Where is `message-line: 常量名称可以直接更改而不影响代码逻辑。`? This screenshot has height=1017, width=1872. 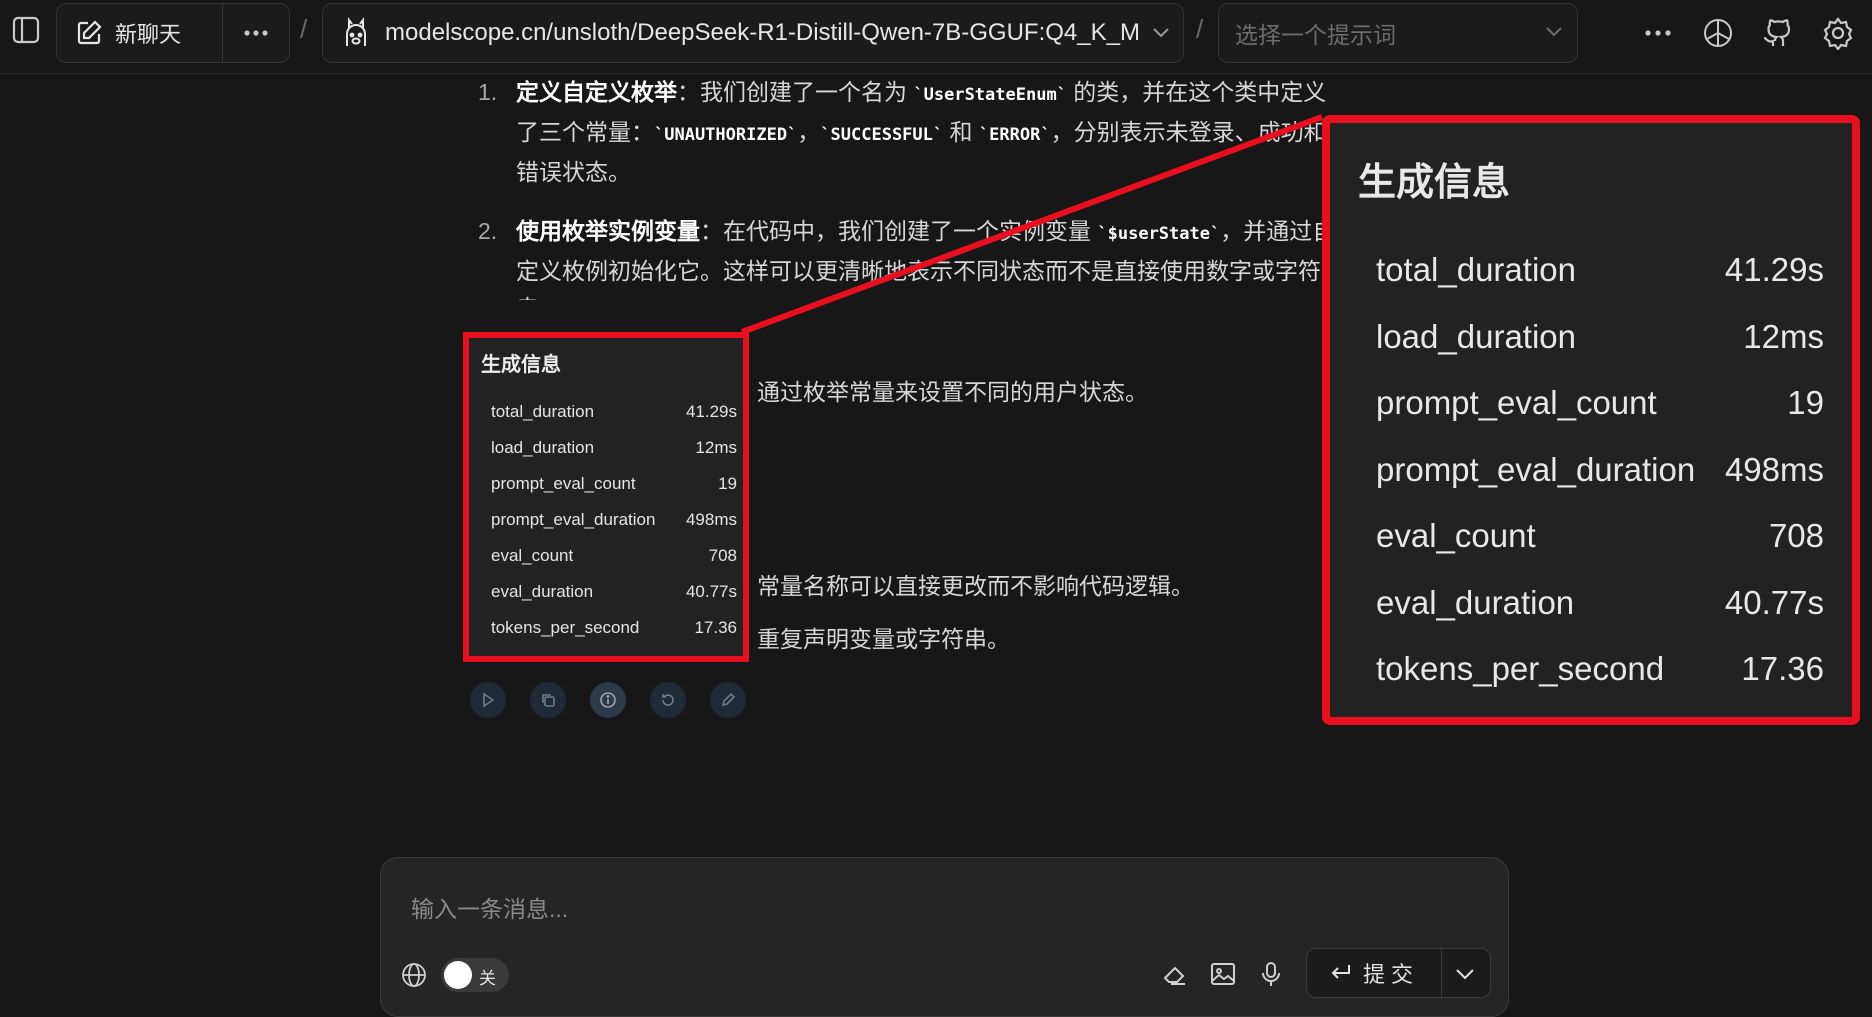
message-line: 常量名称可以直接更改而不影响代码逻辑。 is located at coordinates (975, 586).